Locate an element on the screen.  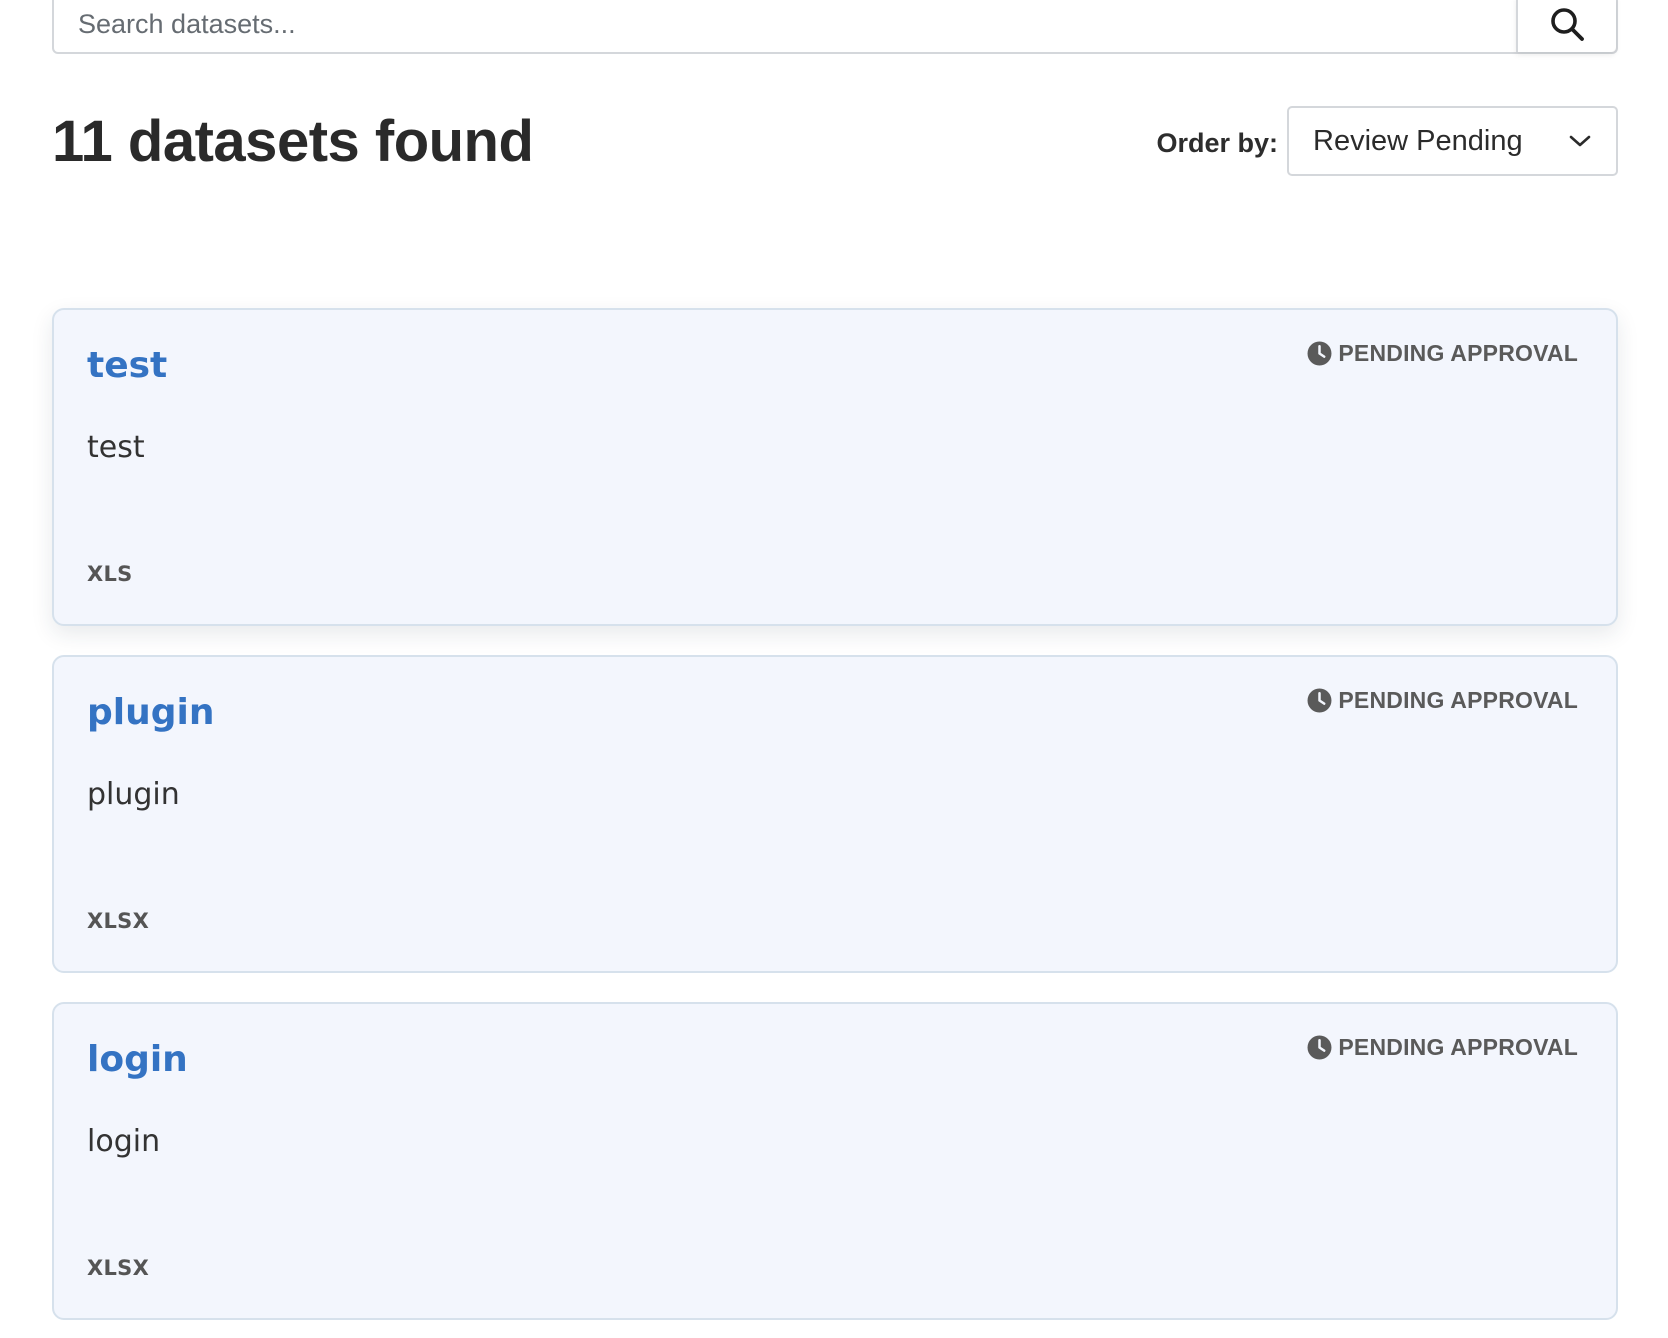
order-by-select: Review Pending is located at coordinates (1452, 141).